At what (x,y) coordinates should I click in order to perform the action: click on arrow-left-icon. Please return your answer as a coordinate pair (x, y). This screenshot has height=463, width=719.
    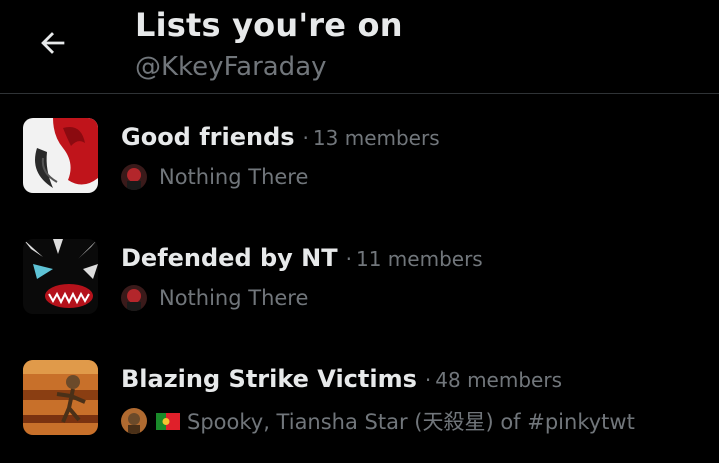
    Looking at the image, I should click on (53, 43).